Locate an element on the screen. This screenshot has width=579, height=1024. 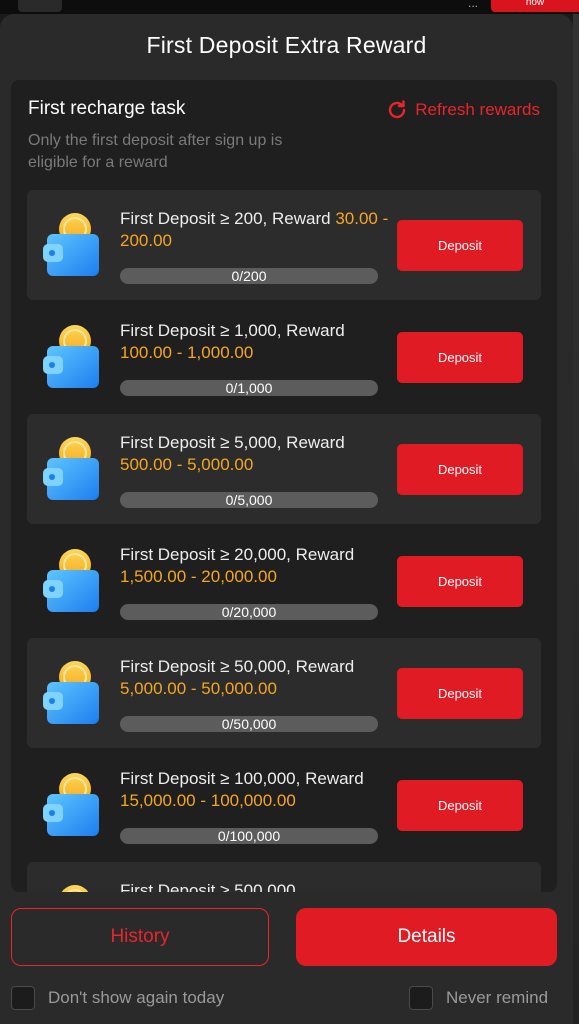
task-reward-range: 500.00 - 5,000.00 is located at coordinates (187, 464).